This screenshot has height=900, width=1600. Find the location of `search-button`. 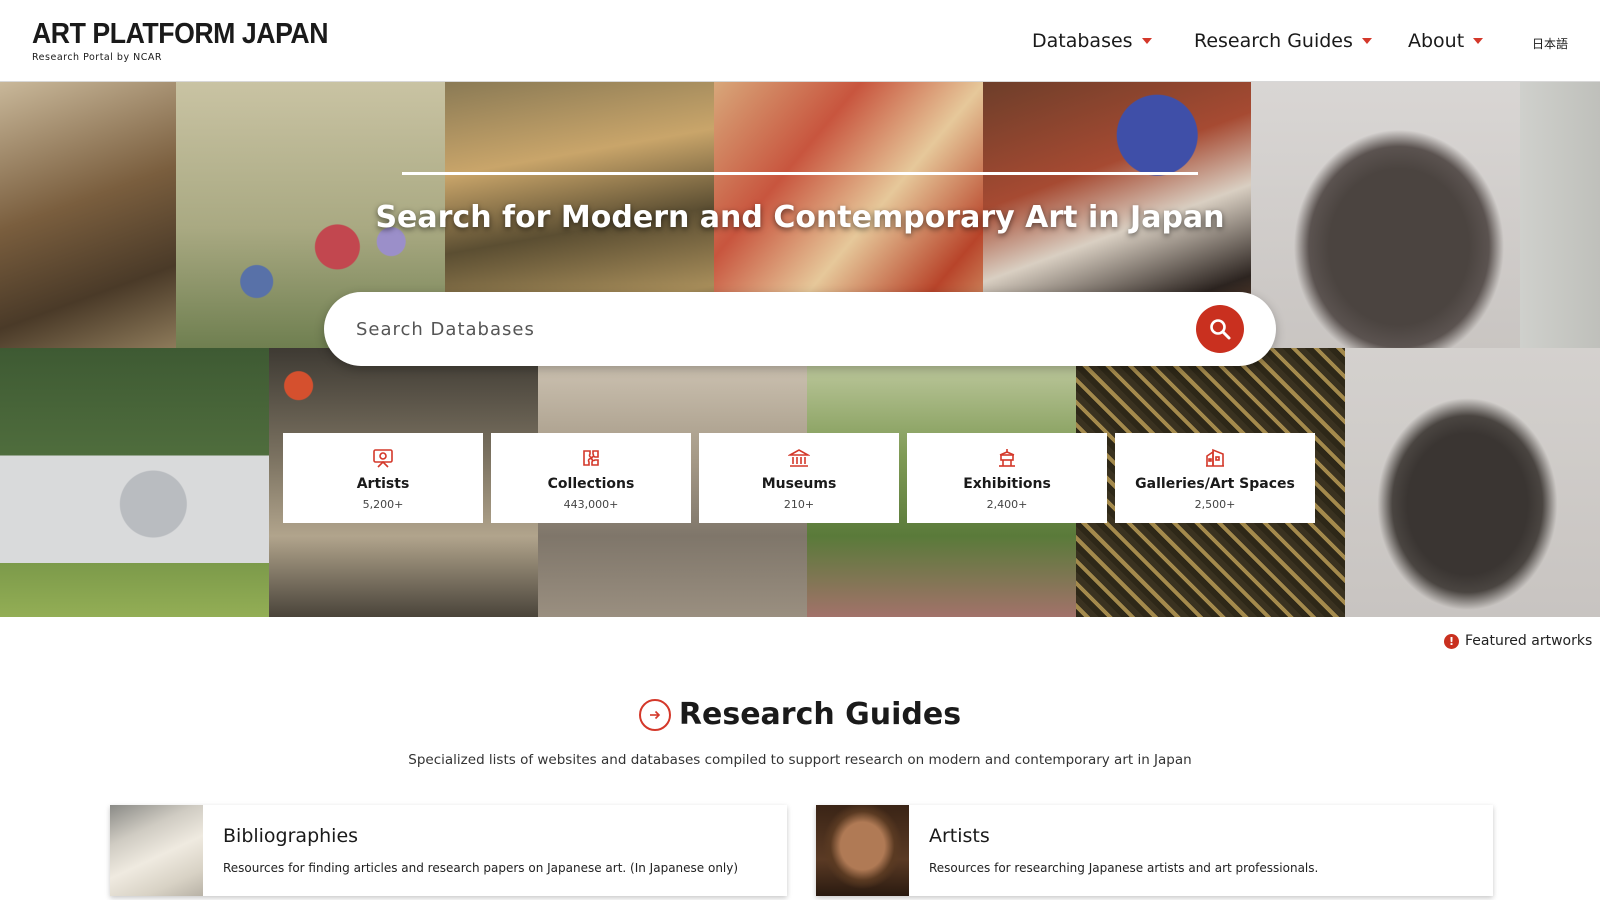

search-button is located at coordinates (1220, 329).